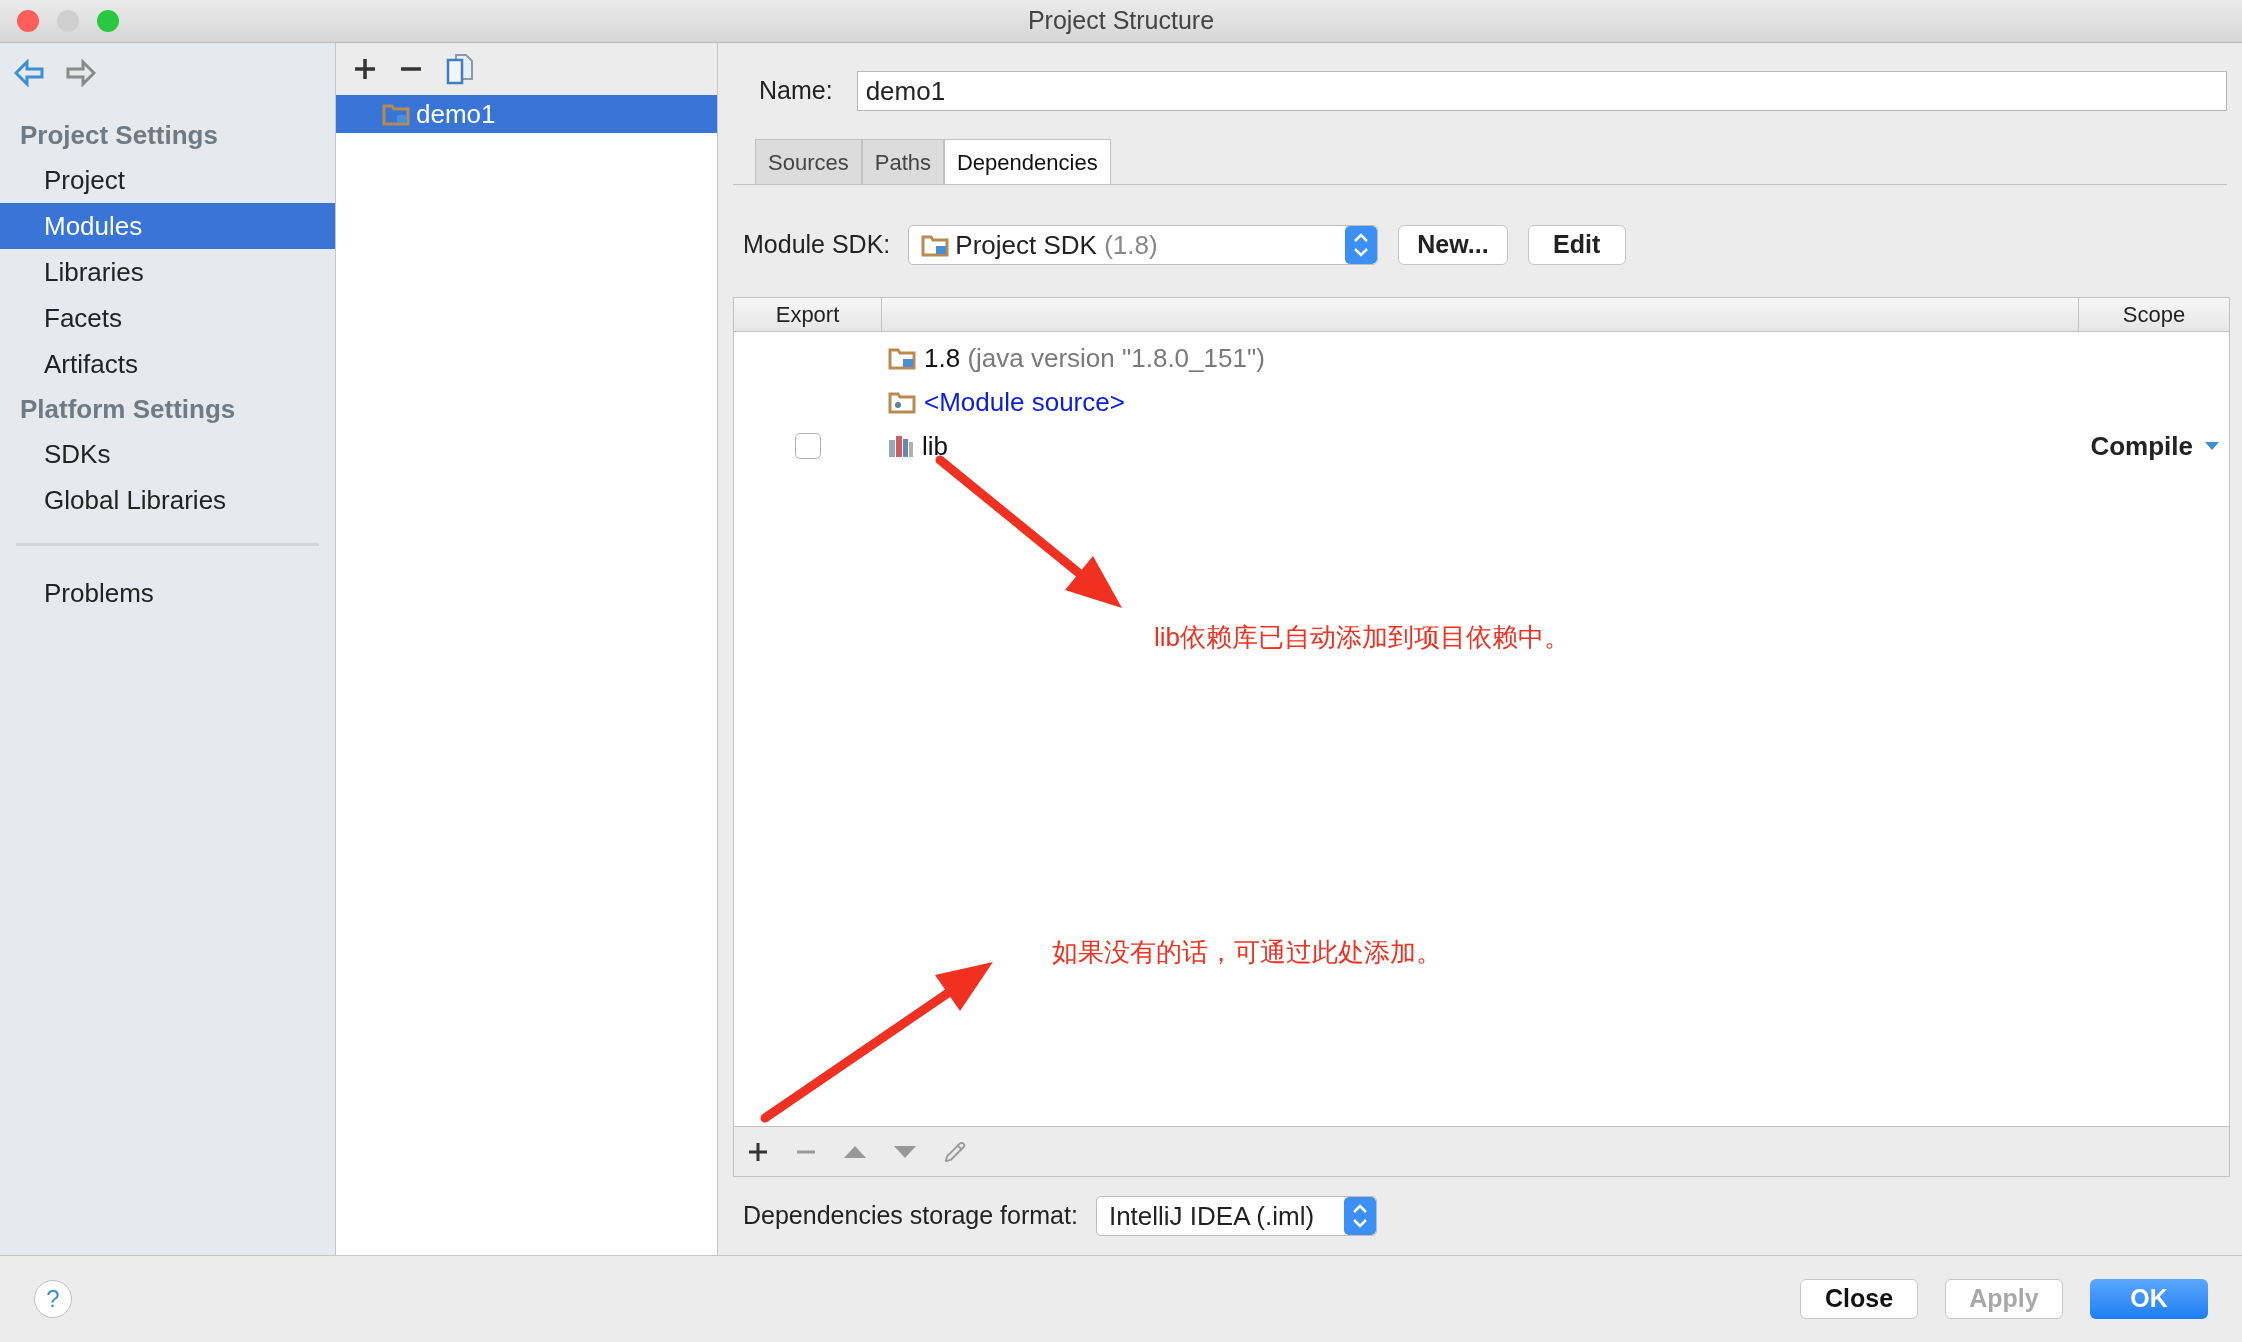  What do you see at coordinates (1362, 637) in the screenshot?
I see `annotation-text: lib依赖库已自动添加到项目依赖中。` at bounding box center [1362, 637].